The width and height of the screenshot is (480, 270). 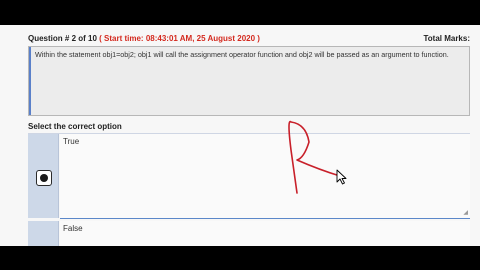 I want to click on option-false-selector, so click(x=43, y=233).